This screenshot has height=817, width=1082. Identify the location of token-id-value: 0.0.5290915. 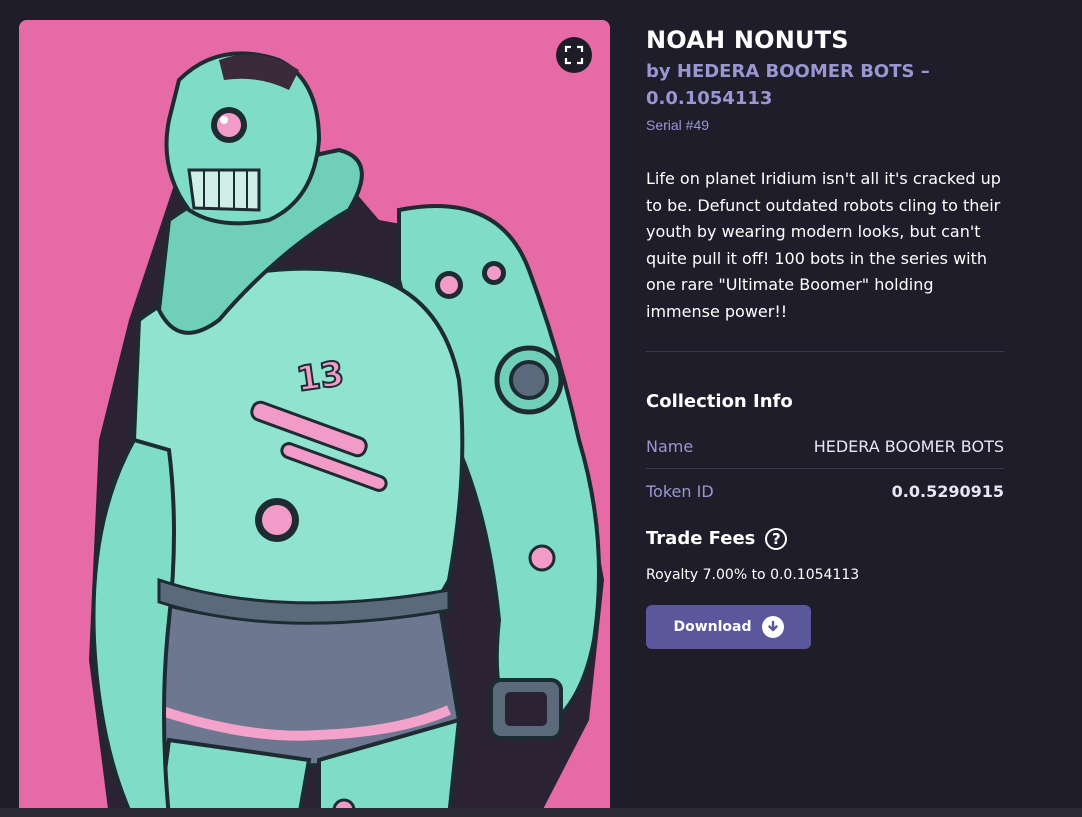
(948, 491).